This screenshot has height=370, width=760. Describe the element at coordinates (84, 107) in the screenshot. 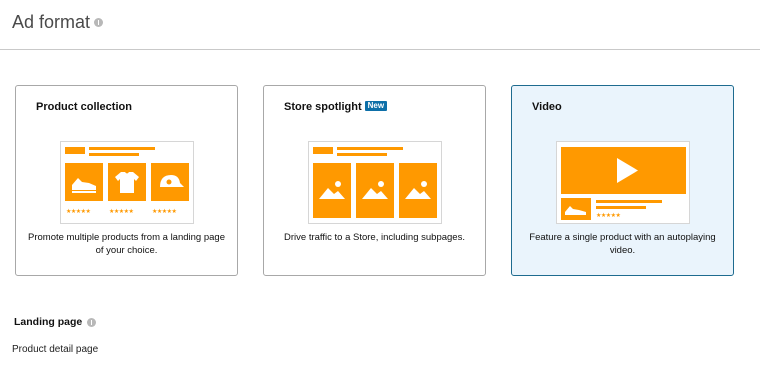

I see `card-title: Product collection` at that location.